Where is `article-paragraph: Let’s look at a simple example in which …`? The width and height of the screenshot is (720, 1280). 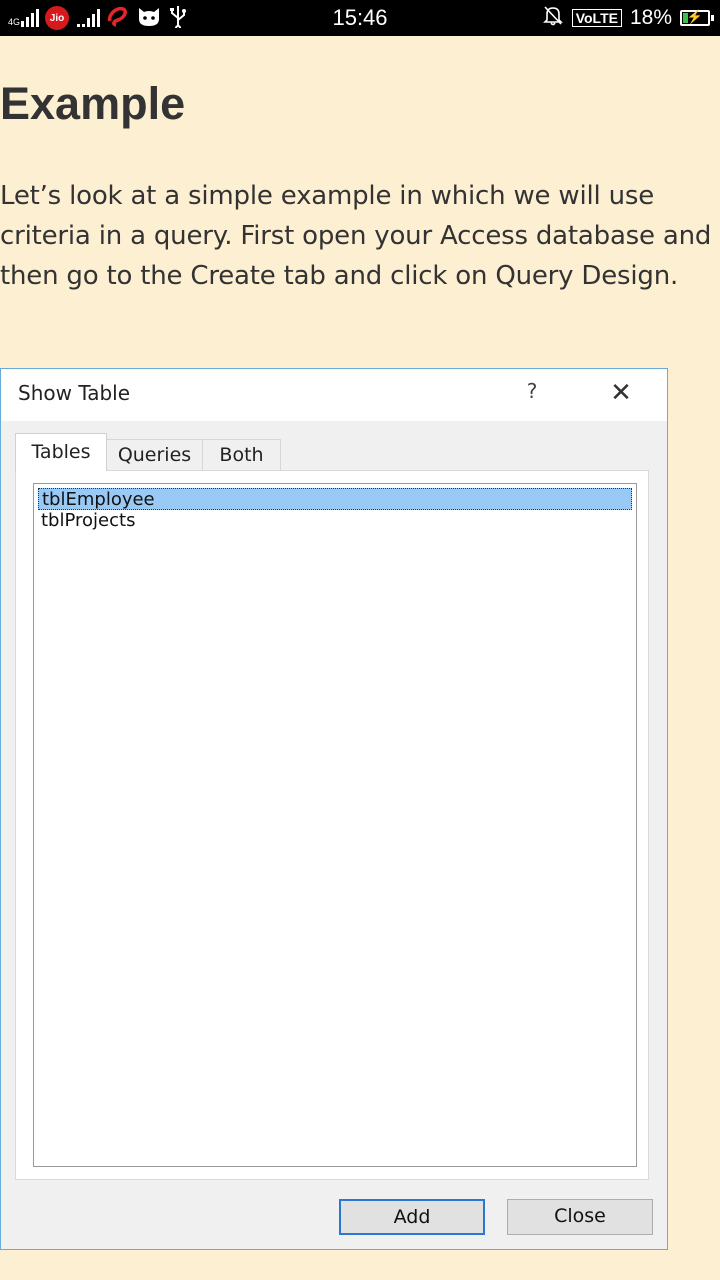 article-paragraph: Let’s look at a simple example in which … is located at coordinates (356, 236).